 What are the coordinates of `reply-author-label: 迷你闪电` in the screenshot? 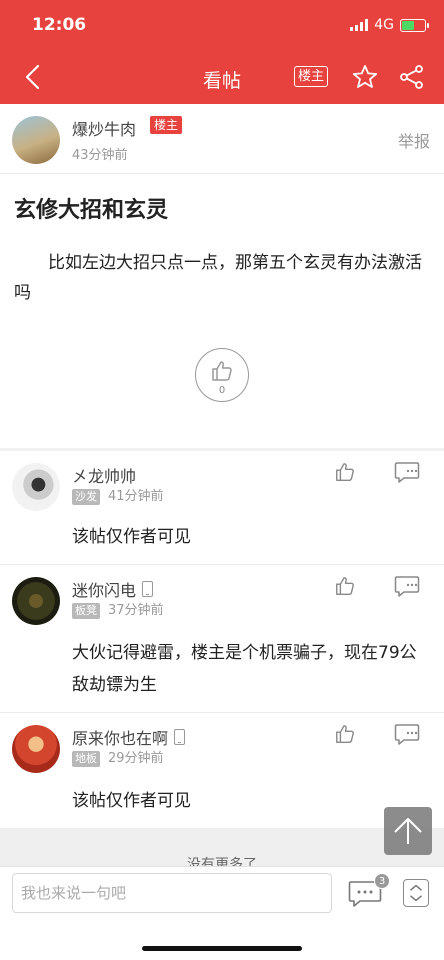 It's located at (104, 590).